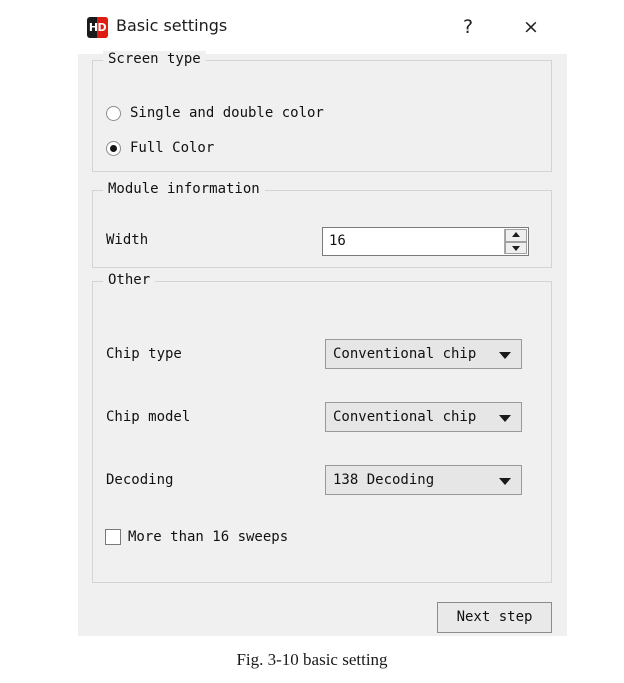  I want to click on chip-model-dropdown: Conventional chip, so click(423, 417).